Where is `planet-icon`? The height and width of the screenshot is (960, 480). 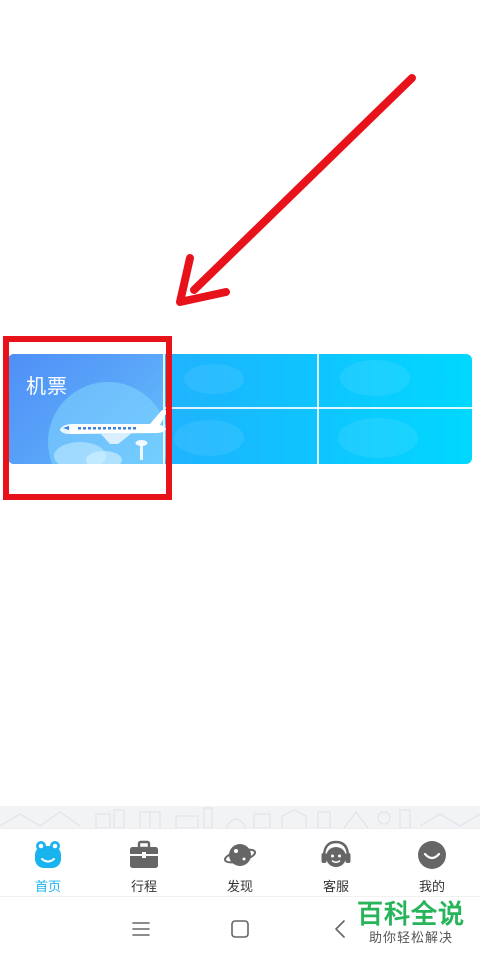 planet-icon is located at coordinates (240, 855).